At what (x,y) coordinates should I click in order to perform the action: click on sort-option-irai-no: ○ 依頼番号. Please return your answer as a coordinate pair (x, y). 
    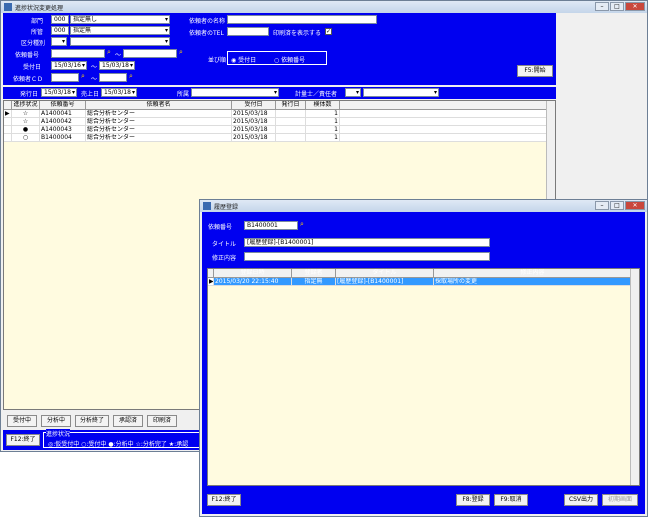
    Looking at the image, I should click on (289, 59).